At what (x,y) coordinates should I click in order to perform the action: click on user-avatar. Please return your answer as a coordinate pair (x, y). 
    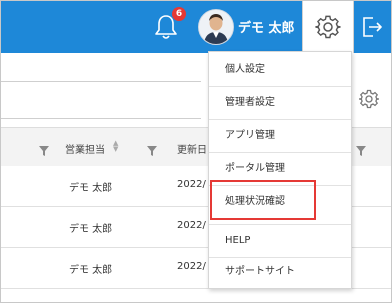
    Looking at the image, I should click on (216, 27).